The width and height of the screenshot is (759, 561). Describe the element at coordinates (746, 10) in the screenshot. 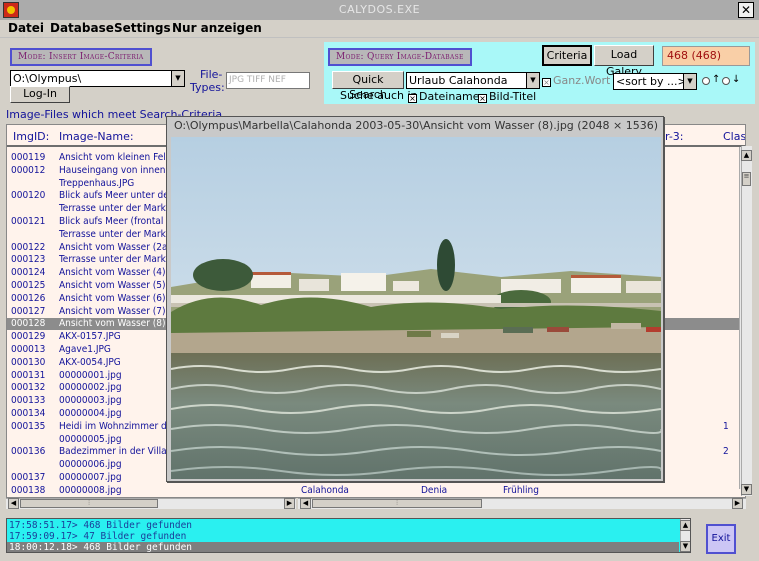

I see `close-button: ✕` at that location.